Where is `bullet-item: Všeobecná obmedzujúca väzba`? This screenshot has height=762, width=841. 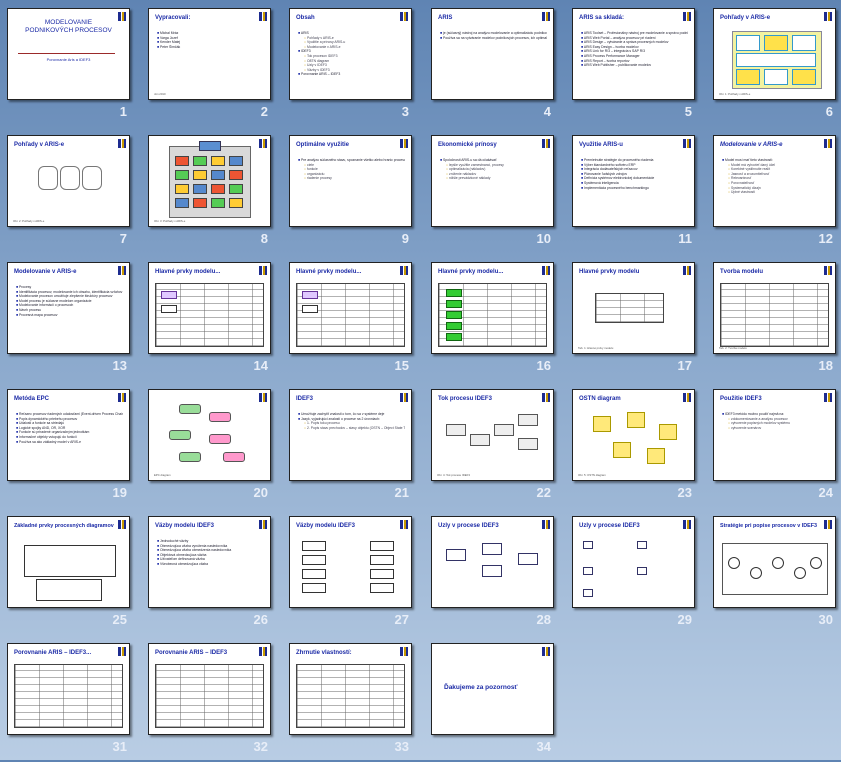 bullet-item: Všeobecná obmedzujúca väzba is located at coordinates (210, 564).